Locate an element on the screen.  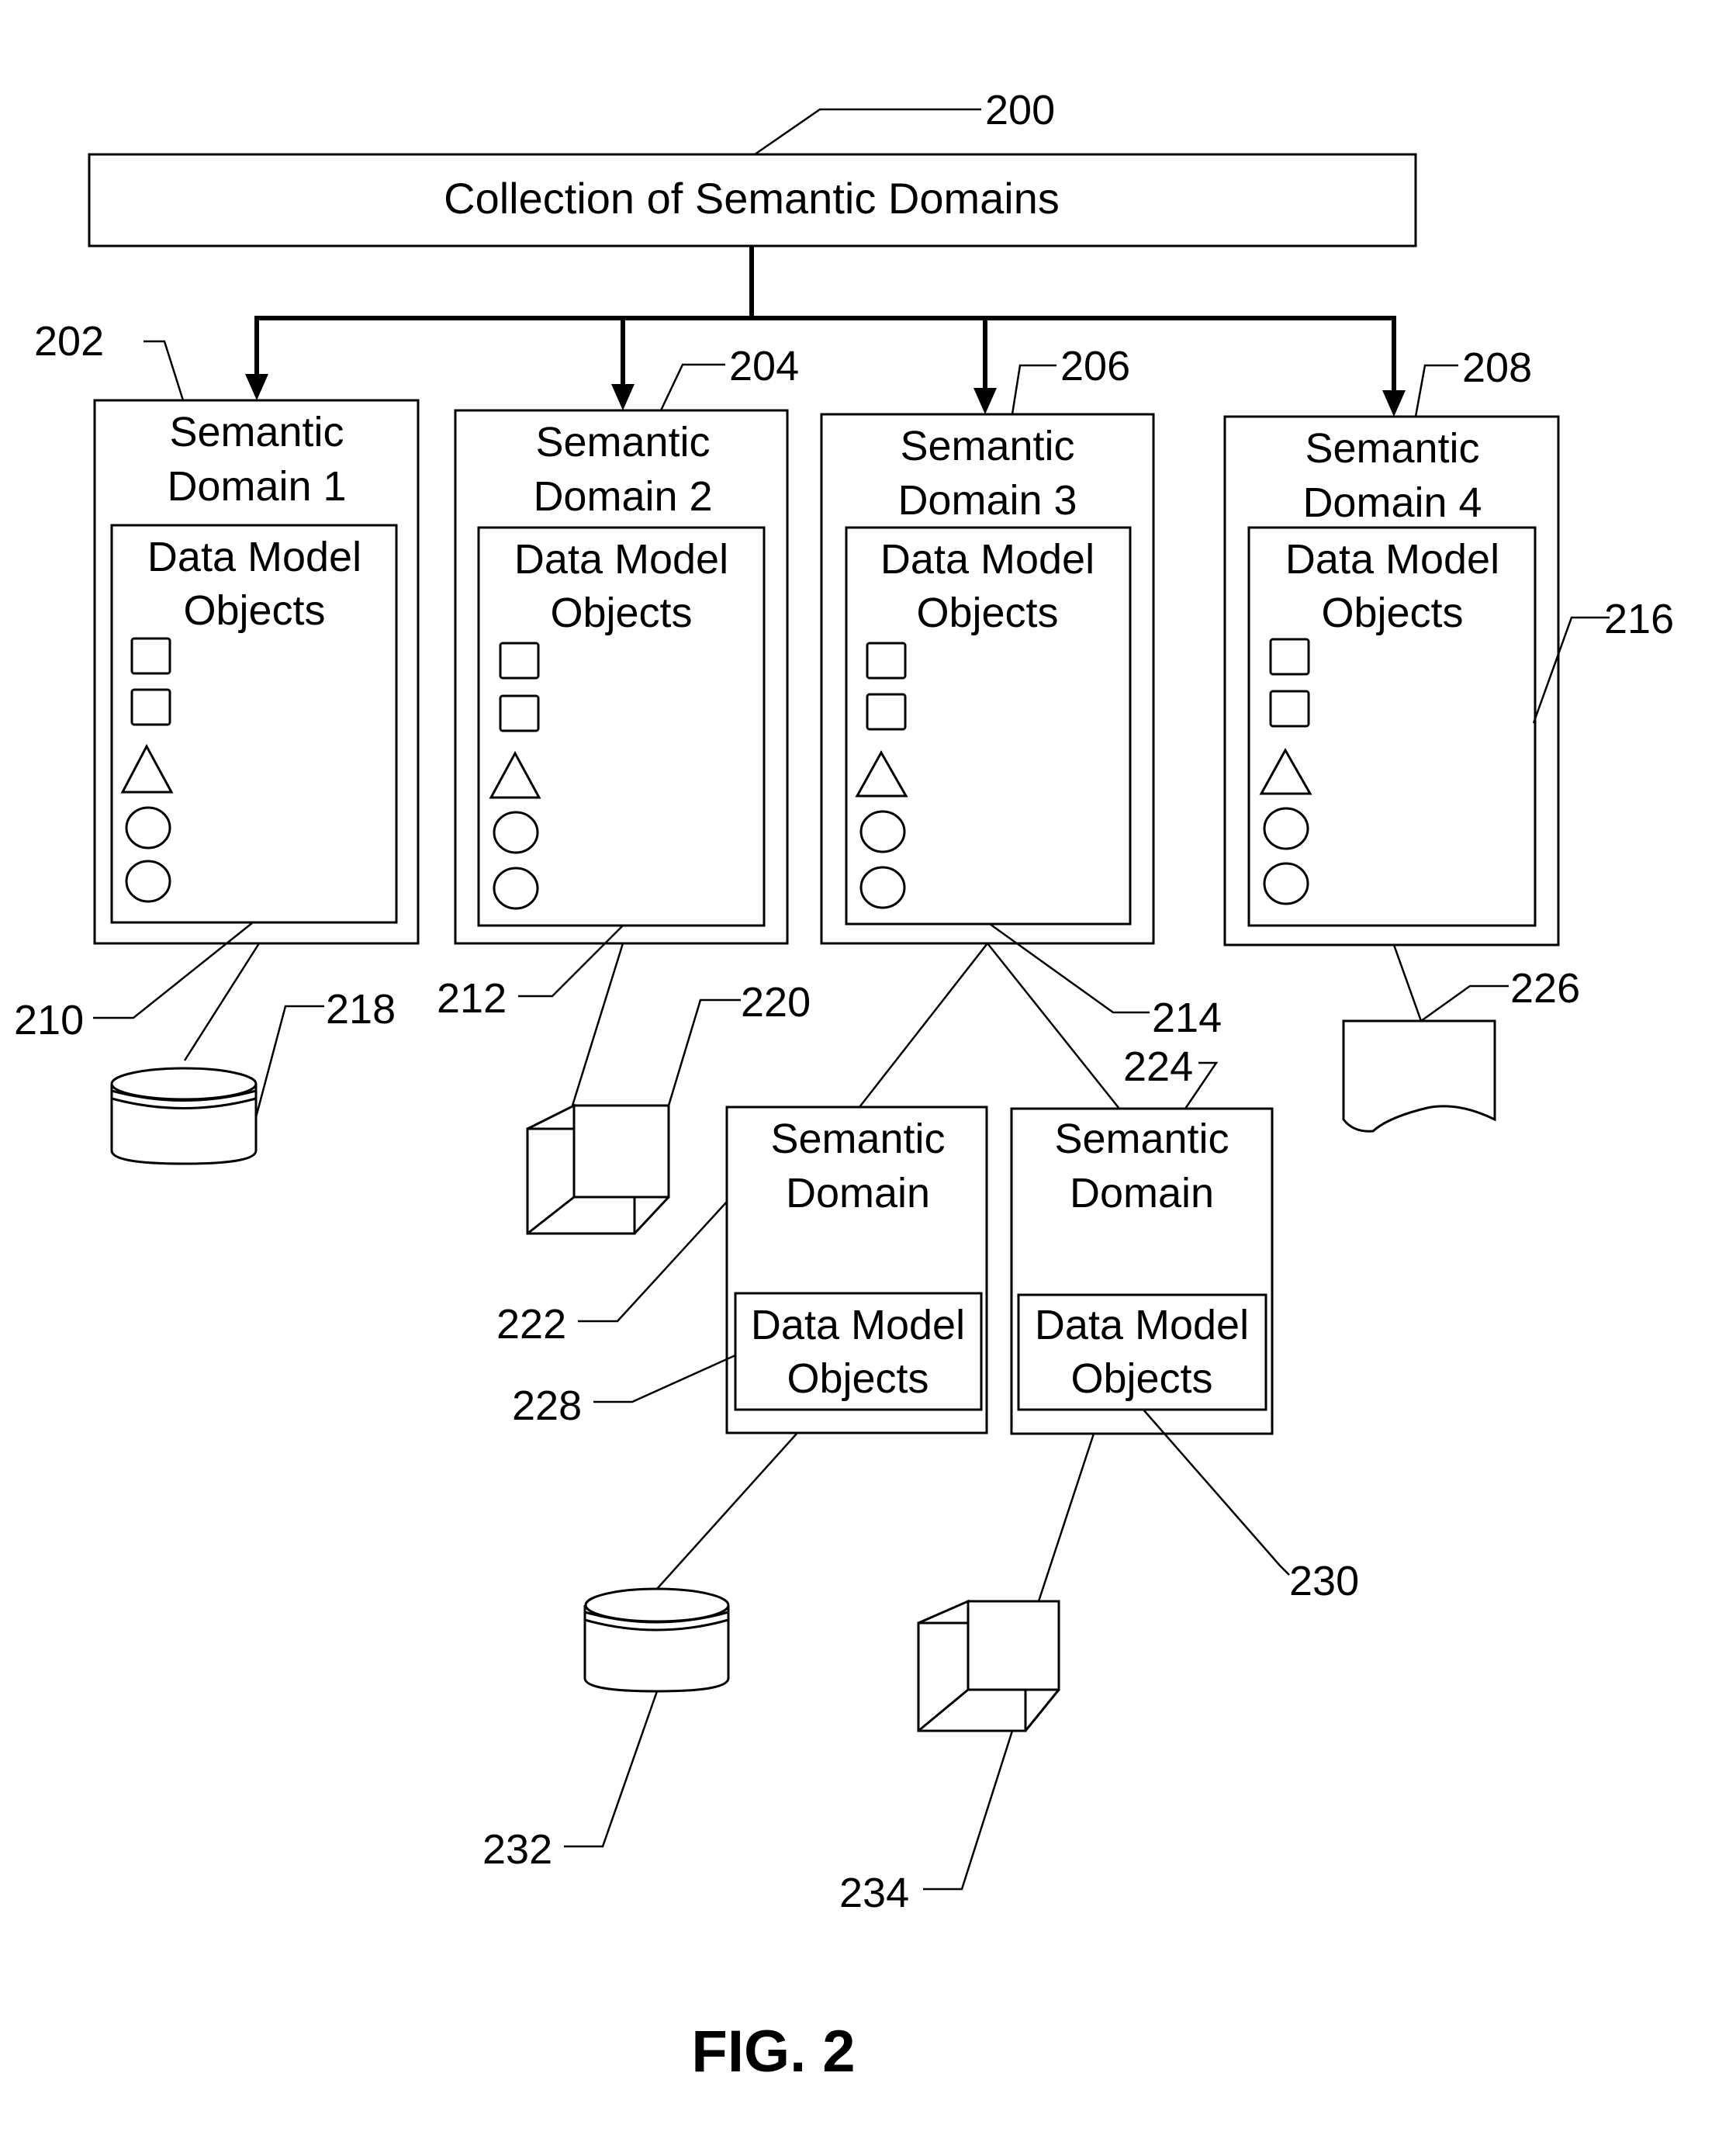
ref-label-210: 210 is located at coordinates (49, 1020).